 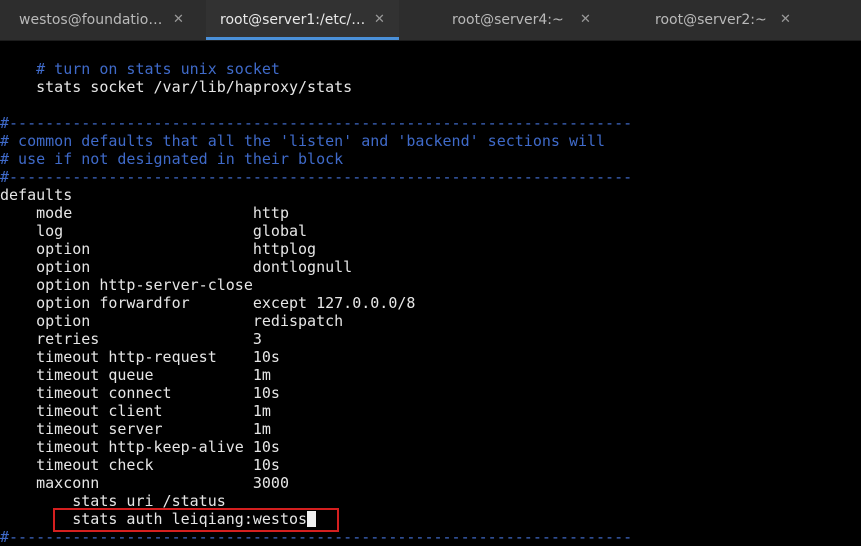 What do you see at coordinates (208, 303) in the screenshot?
I see `terminal-line: option forwardfor except 127.0.0.0/8` at bounding box center [208, 303].